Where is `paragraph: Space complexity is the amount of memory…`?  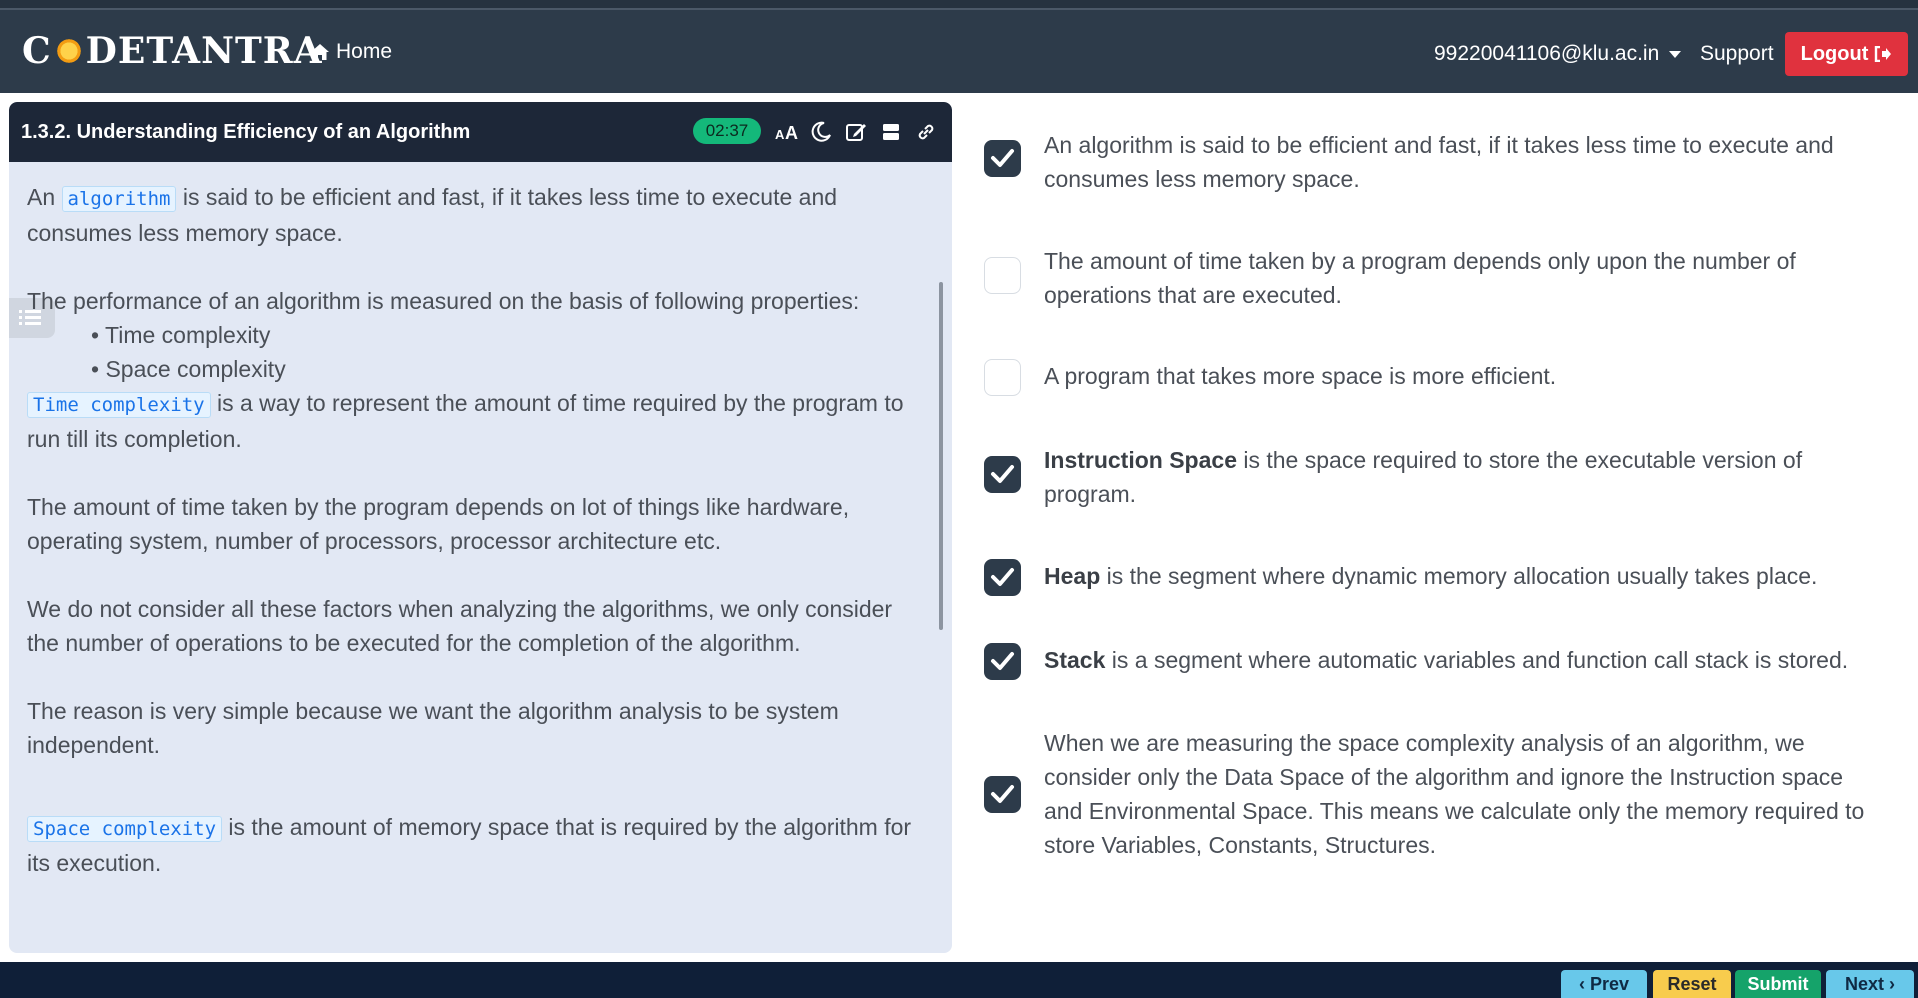 paragraph: Space complexity is the amount of memory… is located at coordinates (469, 845).